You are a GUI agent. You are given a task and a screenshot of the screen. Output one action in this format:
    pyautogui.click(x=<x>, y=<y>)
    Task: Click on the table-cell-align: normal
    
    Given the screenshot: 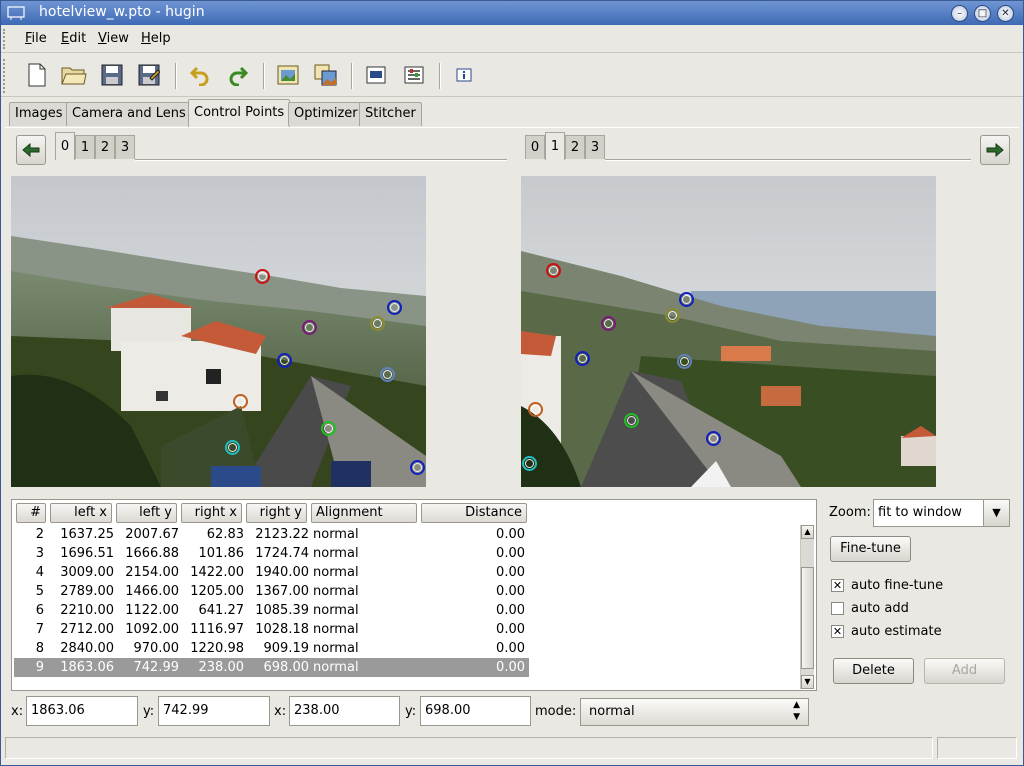 What is the action you would take?
    pyautogui.click(x=336, y=610)
    